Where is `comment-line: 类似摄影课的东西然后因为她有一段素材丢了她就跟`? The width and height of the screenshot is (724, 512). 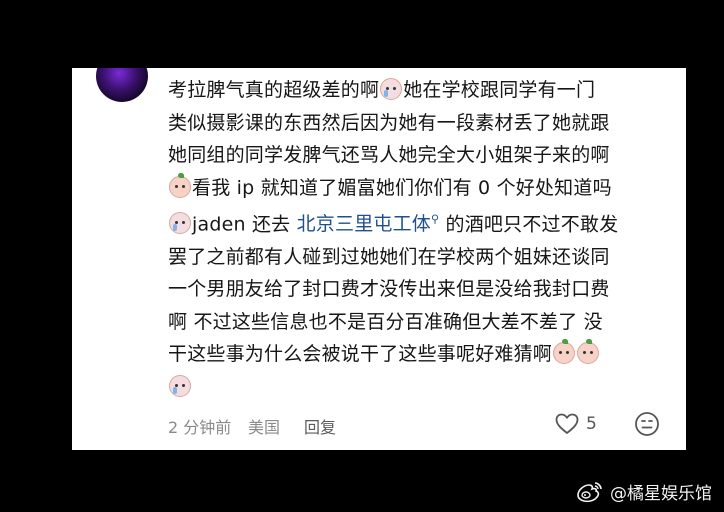 comment-line: 类似摄影课的东西然后因为她有一段素材丢了她就跟 is located at coordinates (389, 122).